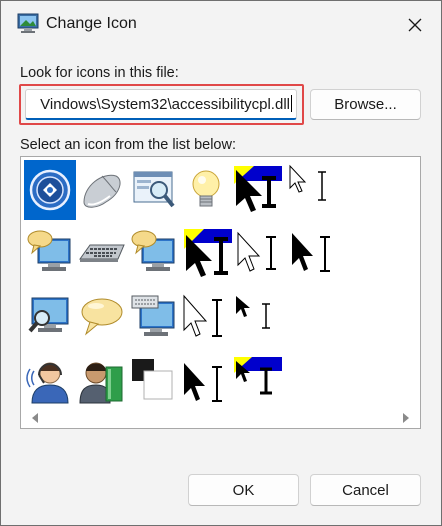  I want to click on ok-button: OK, so click(243, 490).